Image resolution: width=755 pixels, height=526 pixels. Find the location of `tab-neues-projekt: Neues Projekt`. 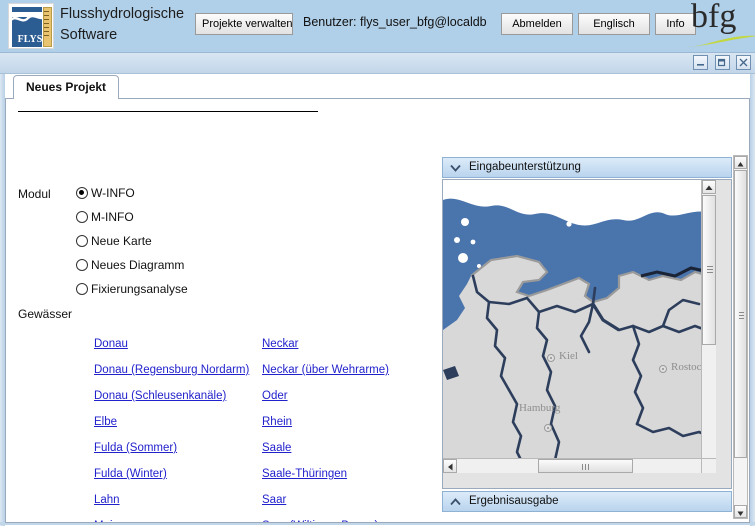

tab-neues-projekt: Neues Projekt is located at coordinates (66, 87).